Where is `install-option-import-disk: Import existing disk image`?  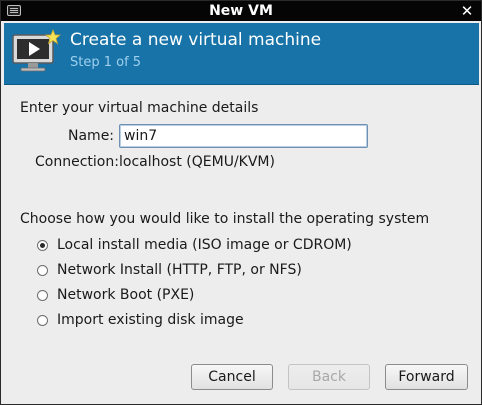 install-option-import-disk: Import existing disk image is located at coordinates (140, 320).